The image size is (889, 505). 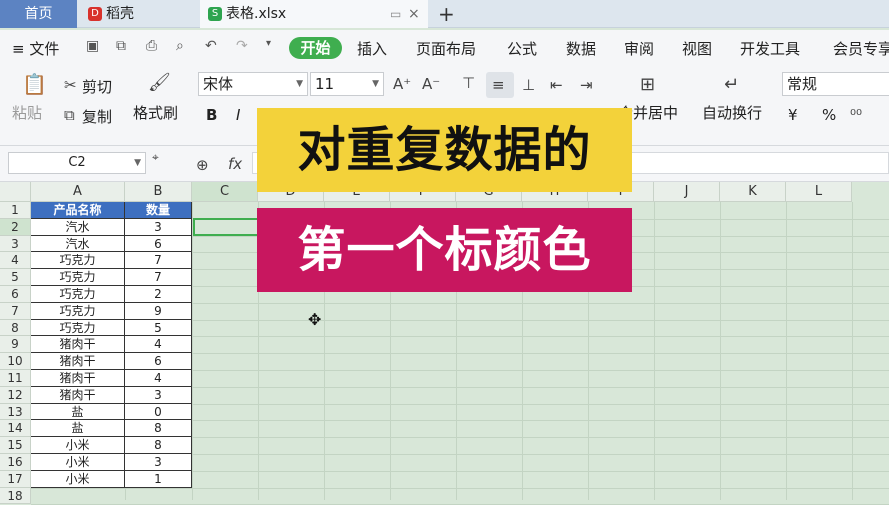 What do you see at coordinates (793, 115) in the screenshot?
I see `currency-button: ¥` at bounding box center [793, 115].